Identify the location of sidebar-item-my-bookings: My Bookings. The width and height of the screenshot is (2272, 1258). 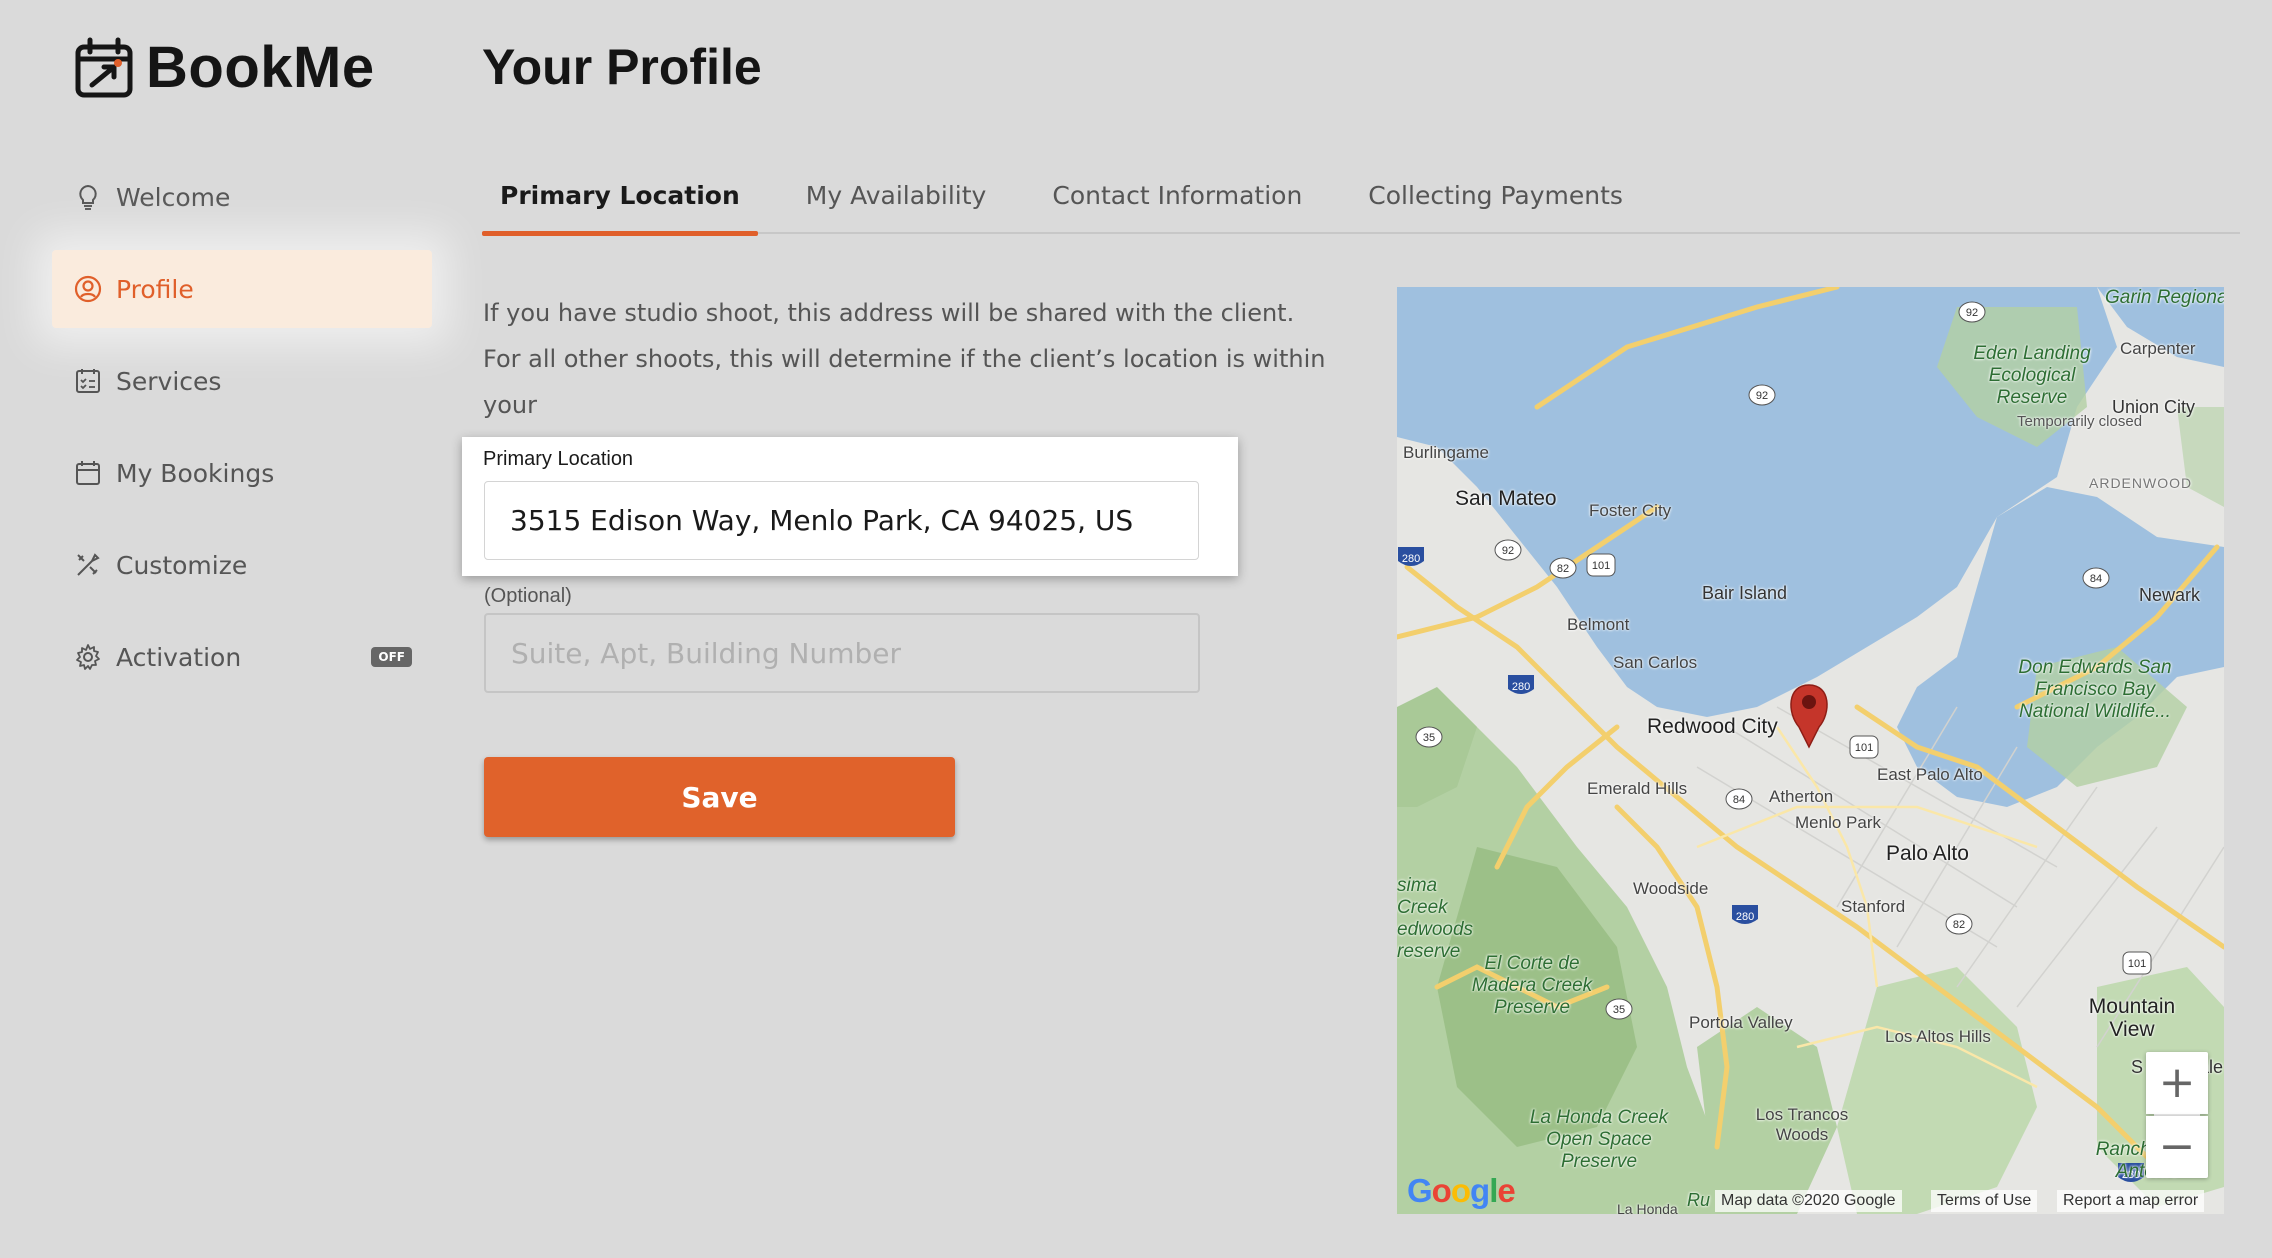
(242, 473).